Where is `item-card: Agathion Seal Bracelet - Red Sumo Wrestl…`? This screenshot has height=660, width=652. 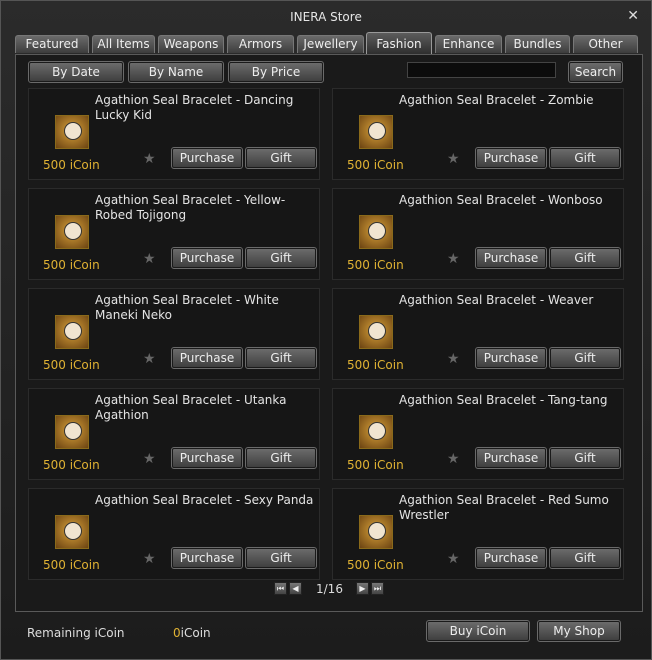 item-card: Agathion Seal Bracelet - Red Sumo Wrestl… is located at coordinates (478, 534).